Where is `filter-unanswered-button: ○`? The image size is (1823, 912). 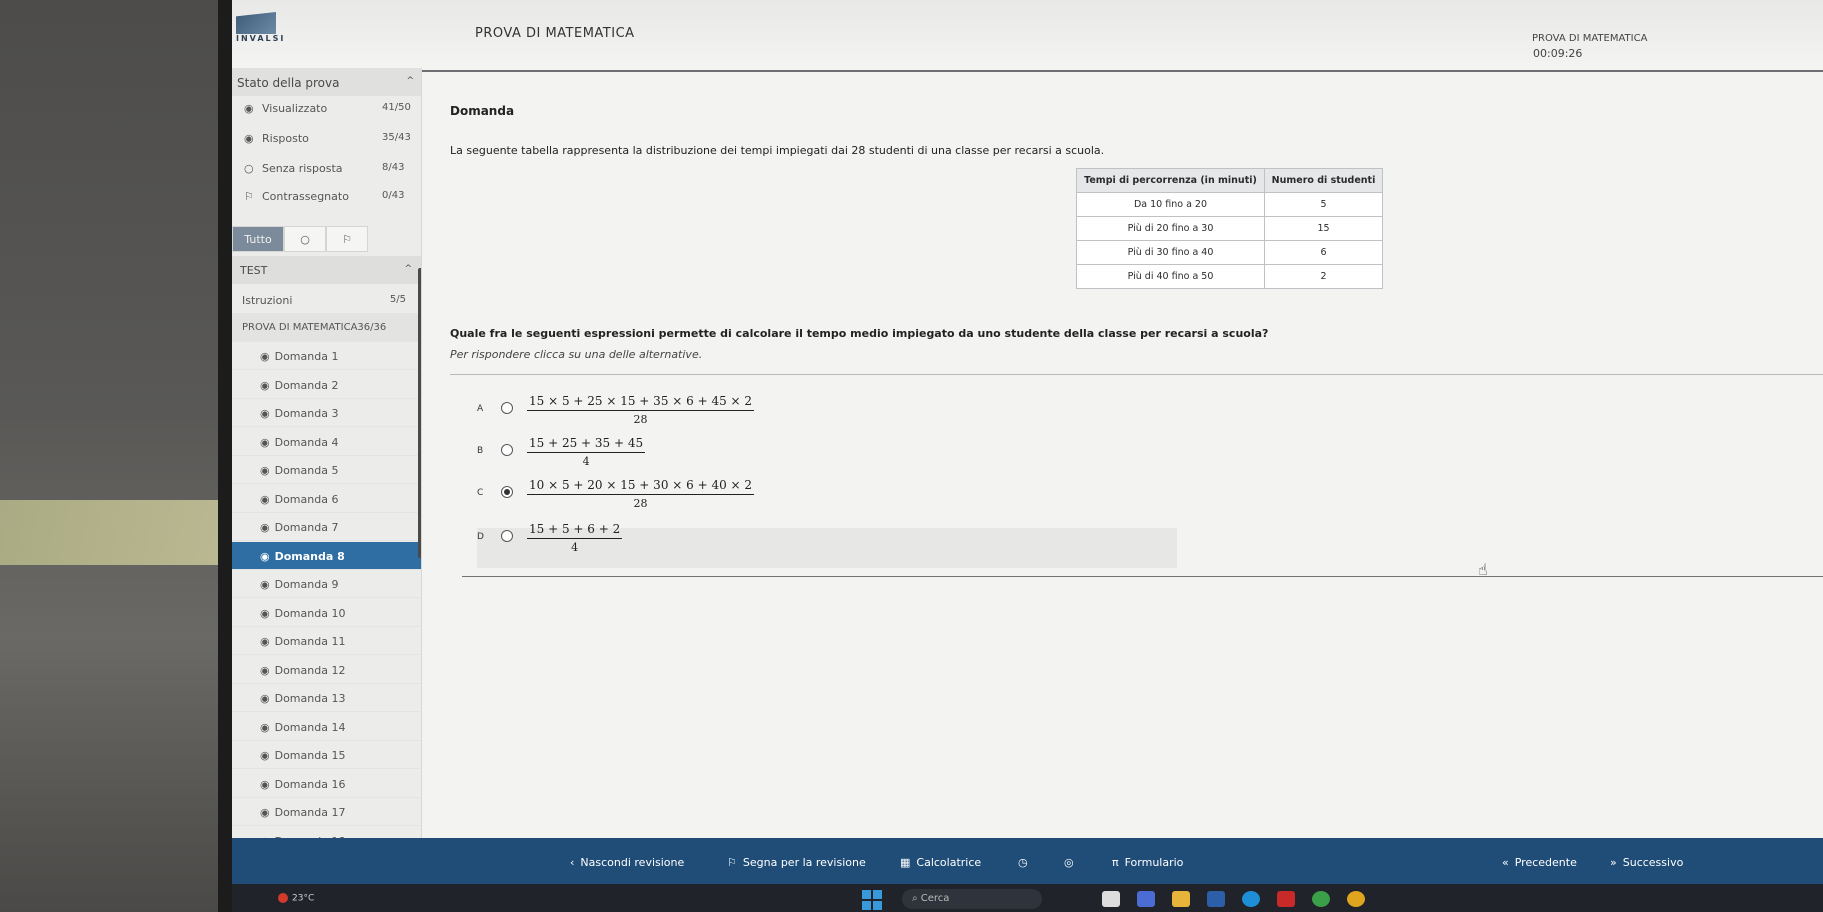
filter-unanswered-button: ○ is located at coordinates (305, 239).